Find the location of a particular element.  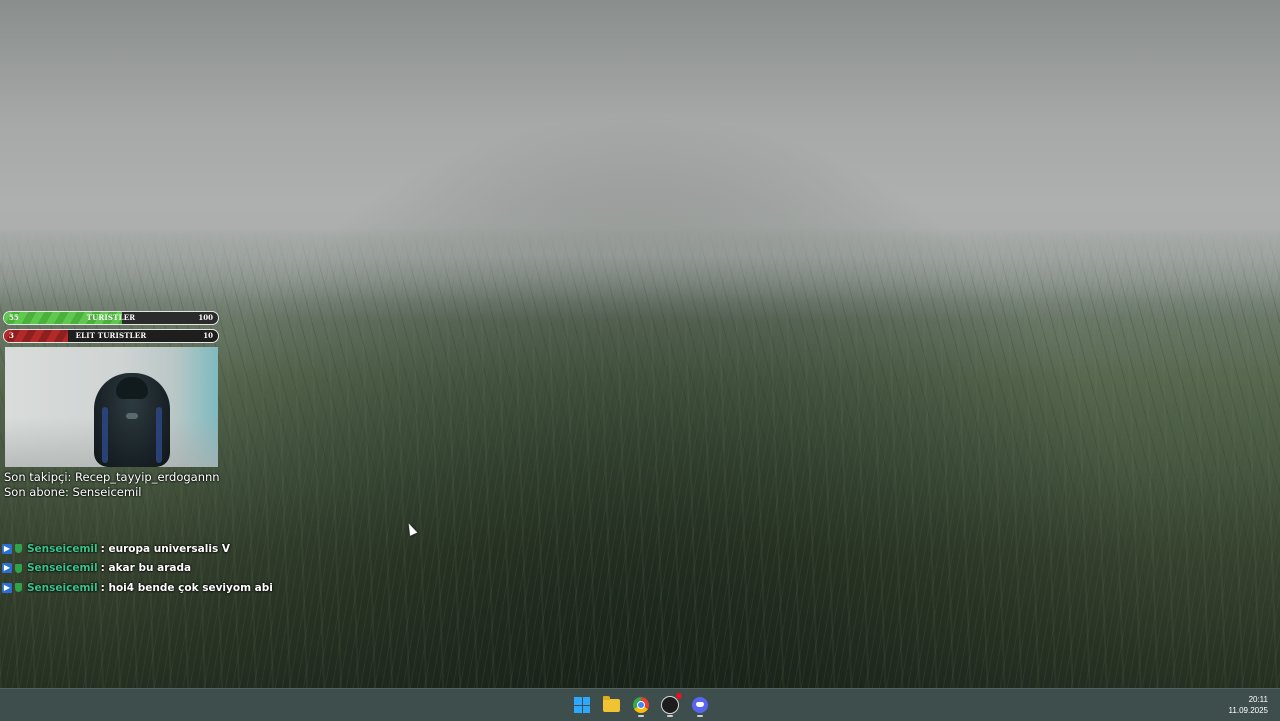

elite-goal-label: ELIT TURISTLER is located at coordinates (111, 335).